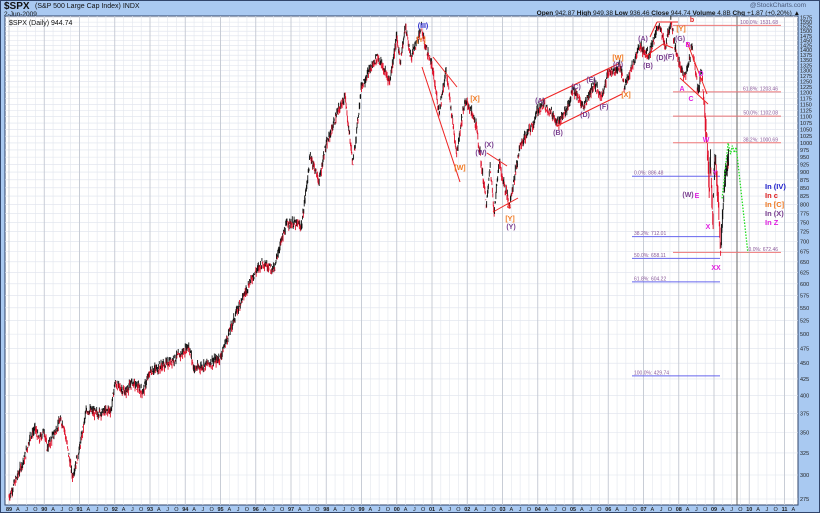 This screenshot has height=513, width=820. I want to click on chart-legend: $SPX (Daily) 944.74, so click(41, 23).